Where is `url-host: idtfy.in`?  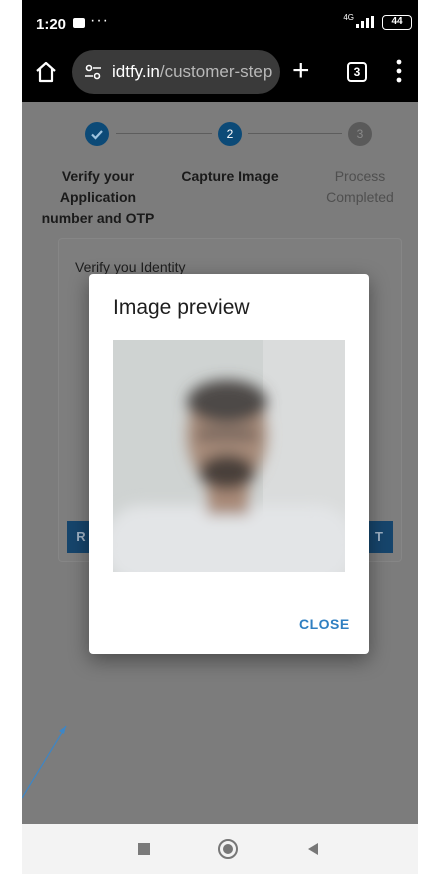 url-host: idtfy.in is located at coordinates (136, 71).